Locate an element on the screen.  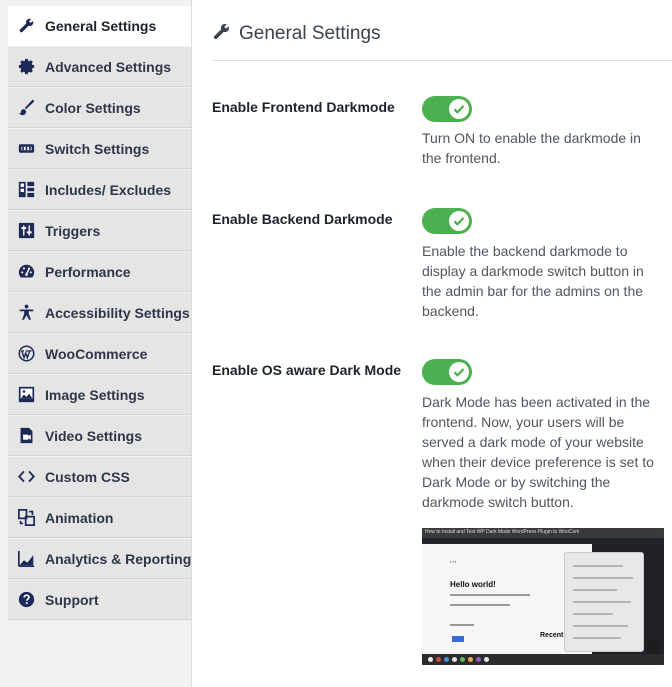
chart-icon is located at coordinates (26, 558).